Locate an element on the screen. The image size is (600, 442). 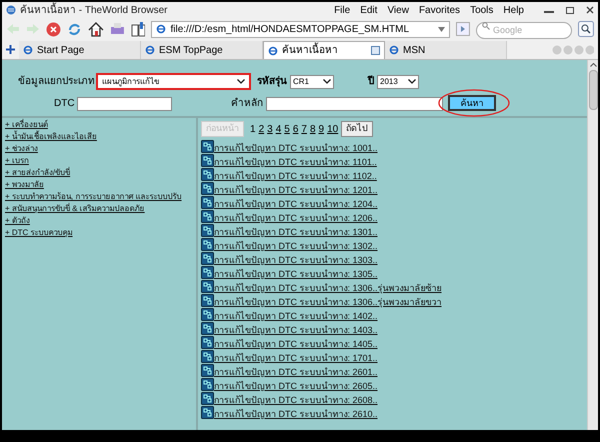
category-link: + เบรก is located at coordinates (17, 161).